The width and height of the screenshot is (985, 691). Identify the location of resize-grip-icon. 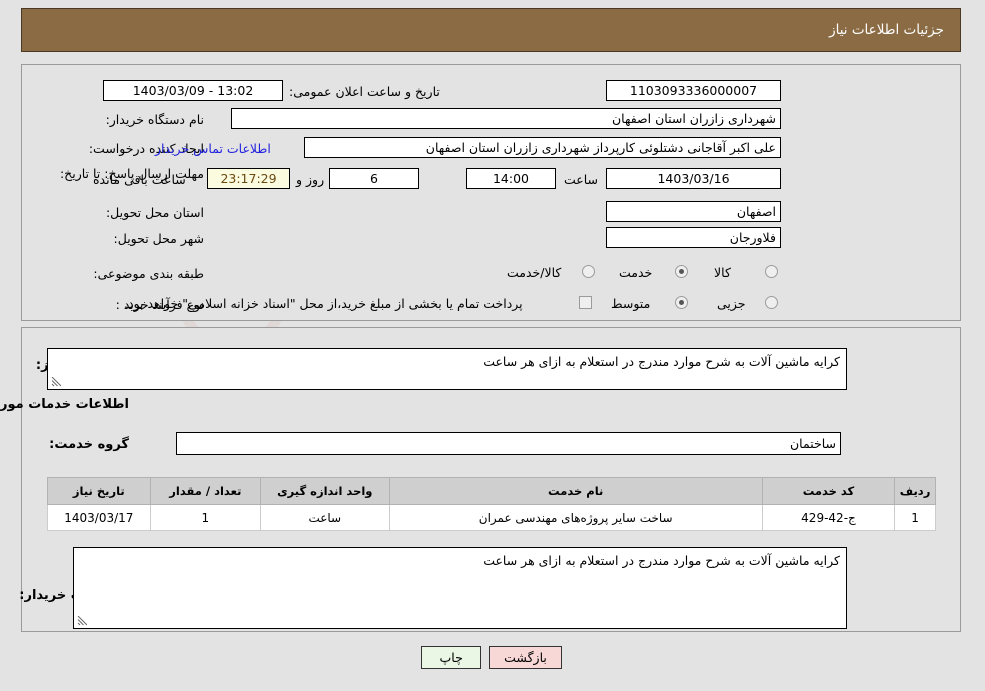
(57, 382).